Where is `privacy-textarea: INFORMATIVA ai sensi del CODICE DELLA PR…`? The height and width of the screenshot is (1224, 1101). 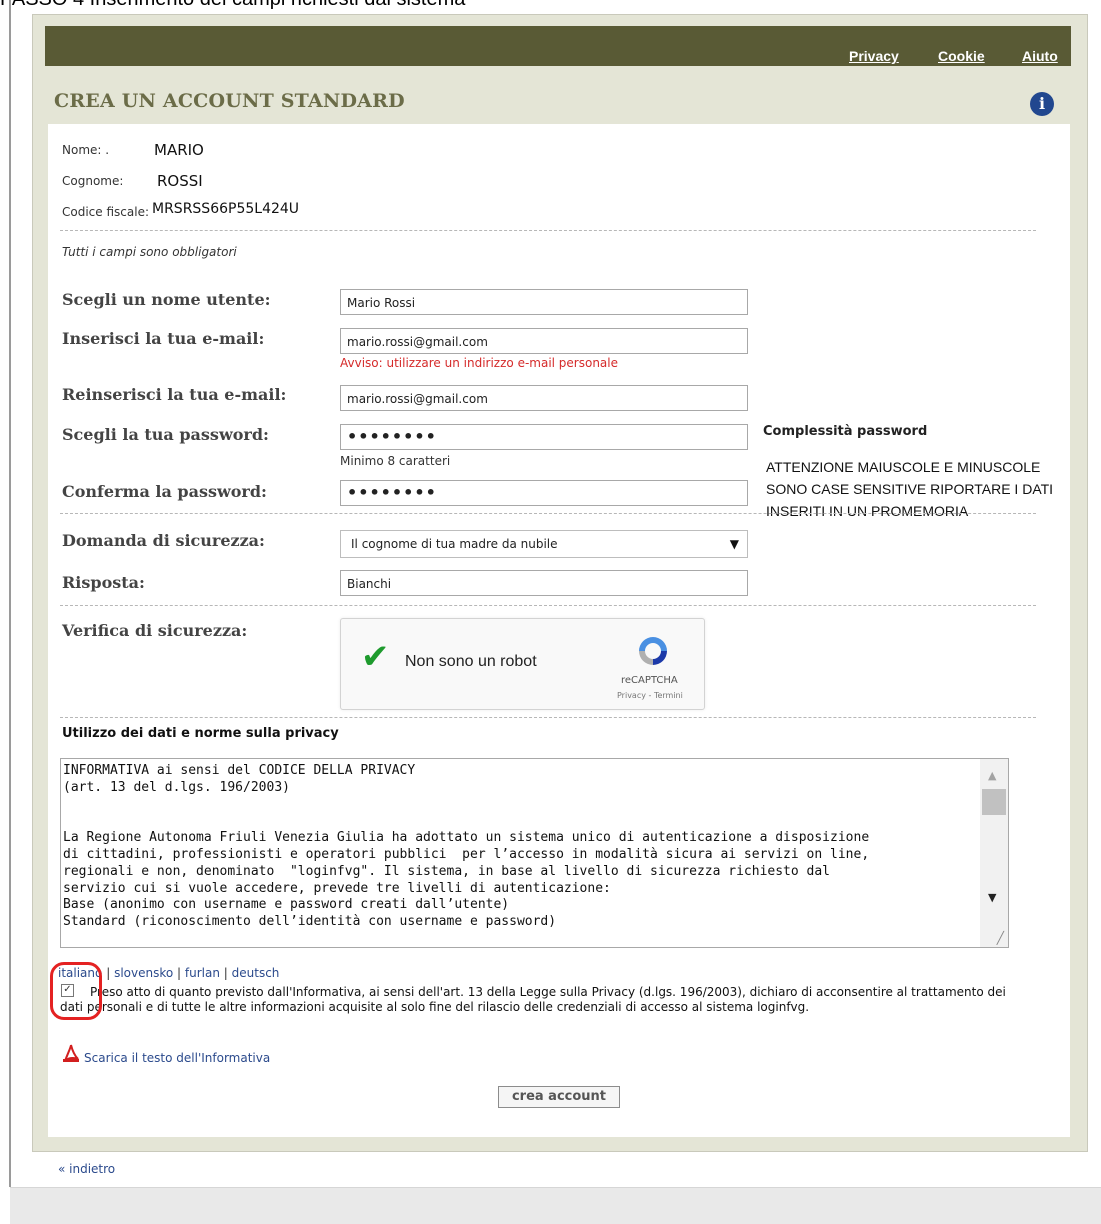 privacy-textarea: INFORMATIVA ai sensi del CODICE DELLA PR… is located at coordinates (534, 853).